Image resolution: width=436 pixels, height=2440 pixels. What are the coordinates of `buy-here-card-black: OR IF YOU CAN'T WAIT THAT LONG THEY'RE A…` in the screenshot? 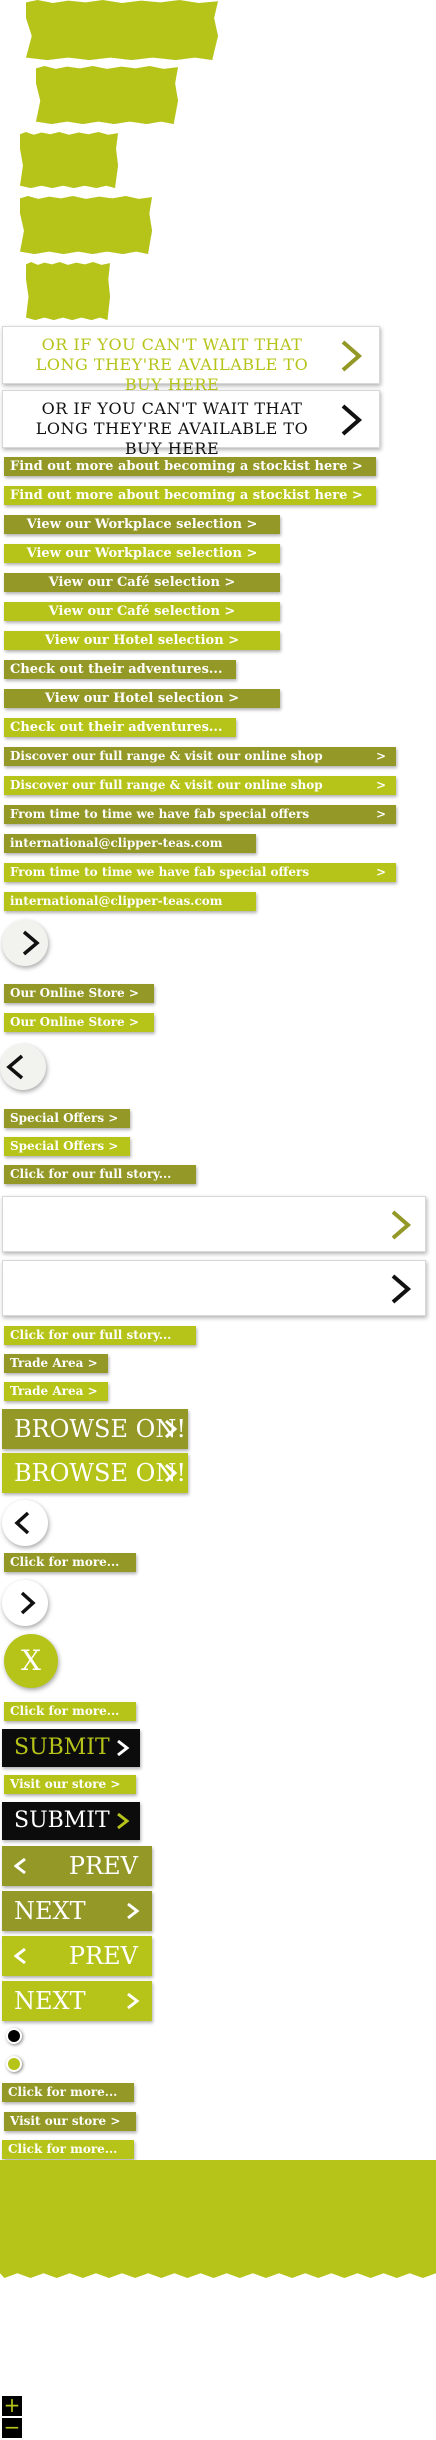 It's located at (191, 424).